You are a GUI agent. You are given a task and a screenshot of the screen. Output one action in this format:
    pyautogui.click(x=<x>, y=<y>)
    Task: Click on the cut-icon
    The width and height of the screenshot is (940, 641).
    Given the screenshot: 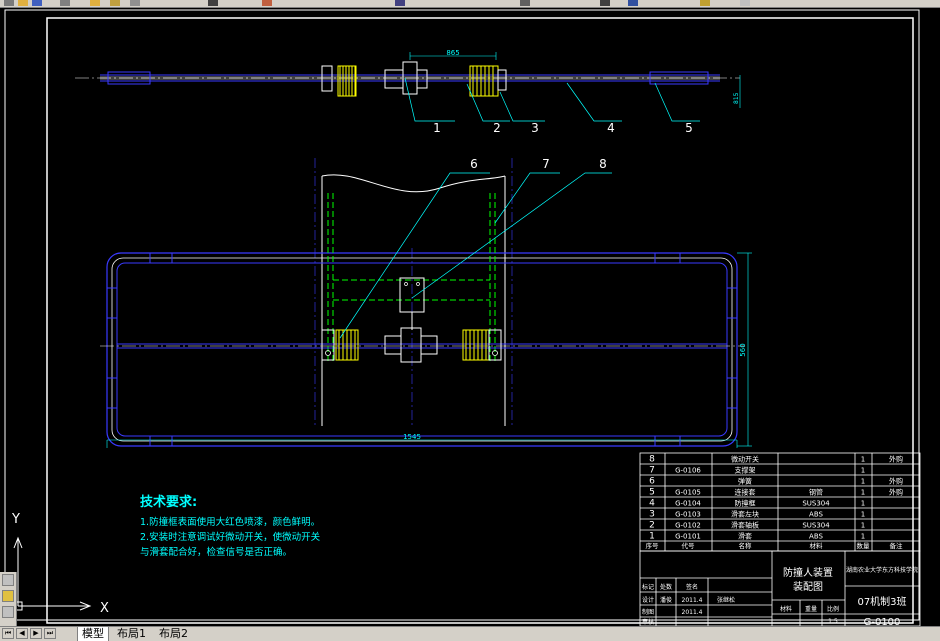 What is the action you would take?
    pyautogui.click(x=95, y=3)
    